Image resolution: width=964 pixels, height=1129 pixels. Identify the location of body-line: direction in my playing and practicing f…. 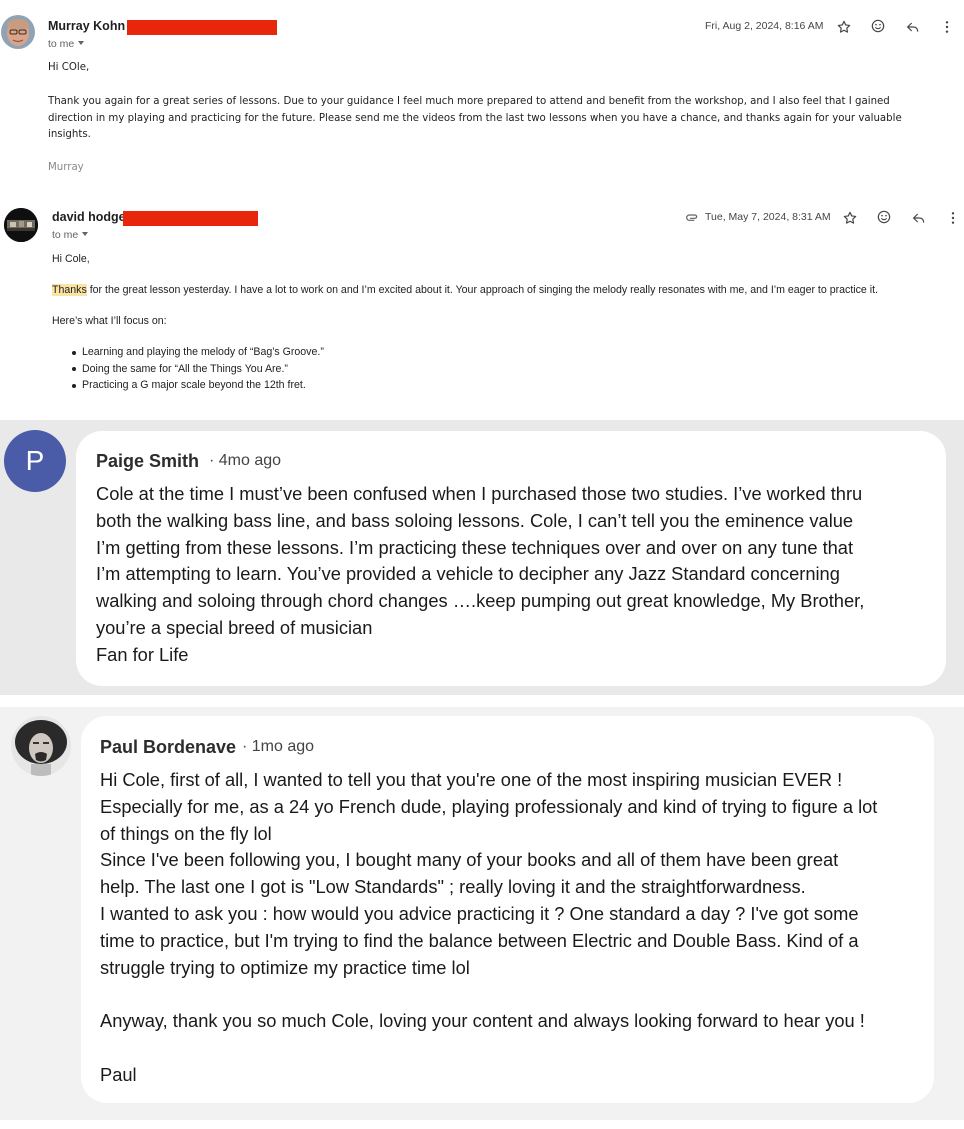
(475, 118).